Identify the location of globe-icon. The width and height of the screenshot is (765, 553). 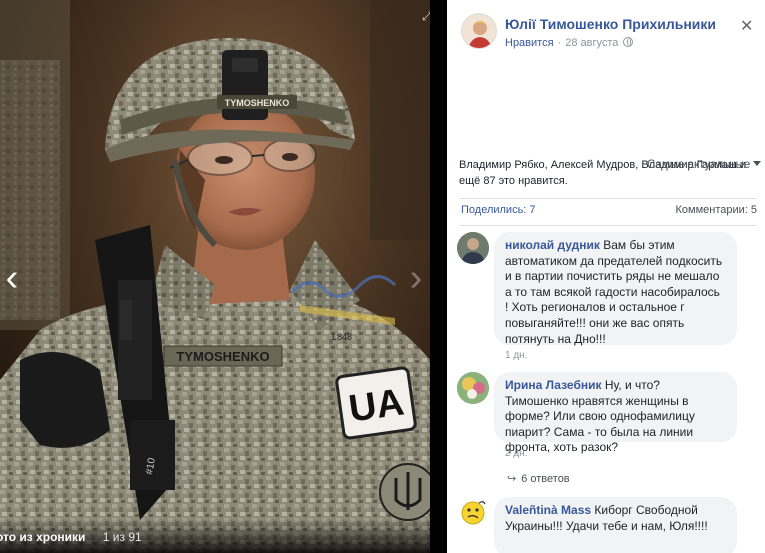
(628, 42).